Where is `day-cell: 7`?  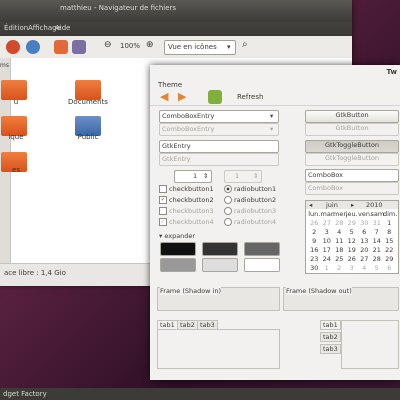
day-cell: 7 is located at coordinates (377, 232).